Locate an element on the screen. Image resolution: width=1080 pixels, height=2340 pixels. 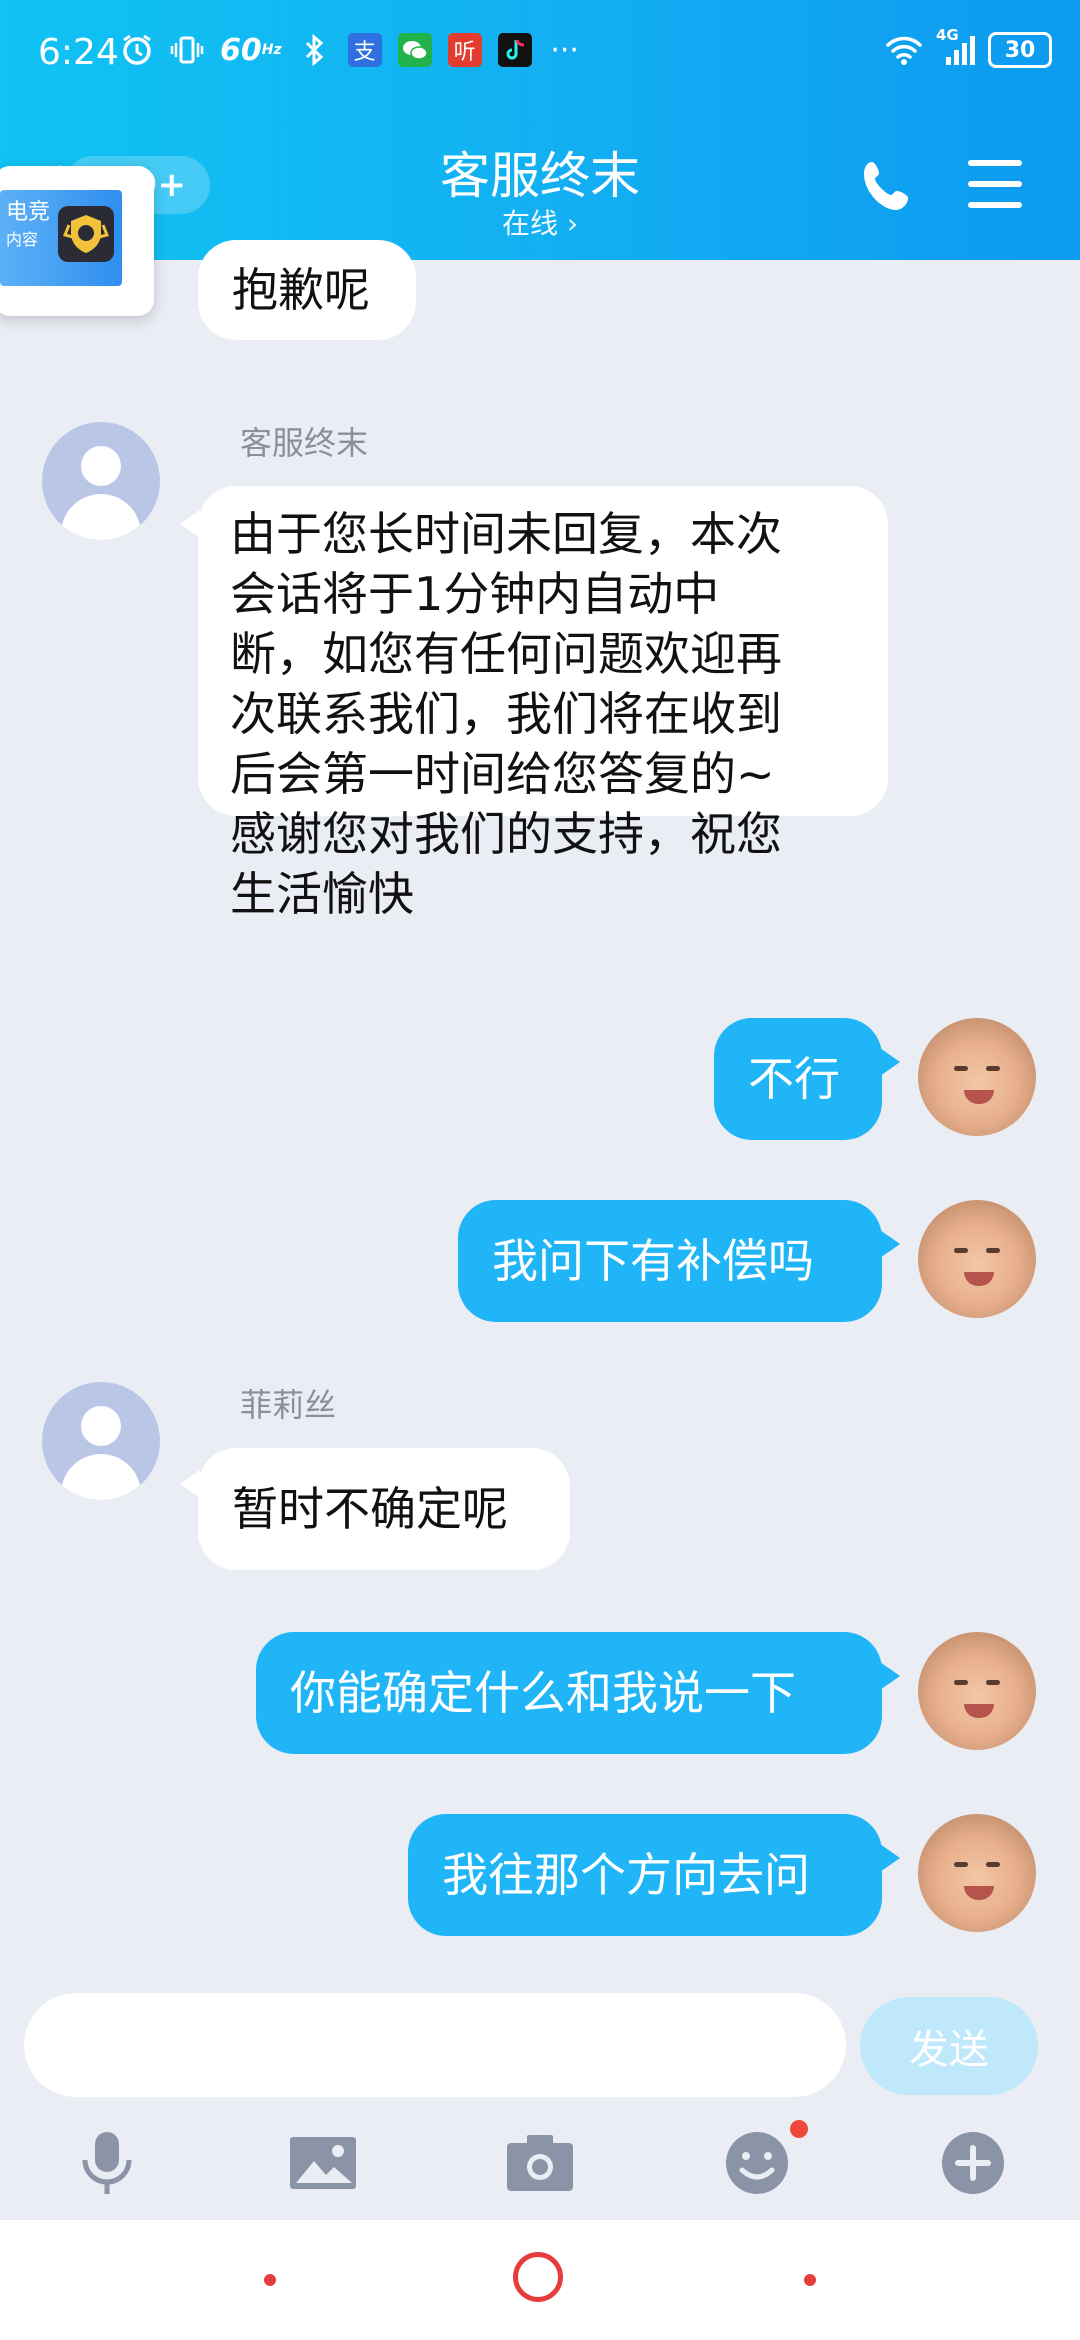
floating-widget-text: 电竞 内容 is located at coordinates (28, 225).